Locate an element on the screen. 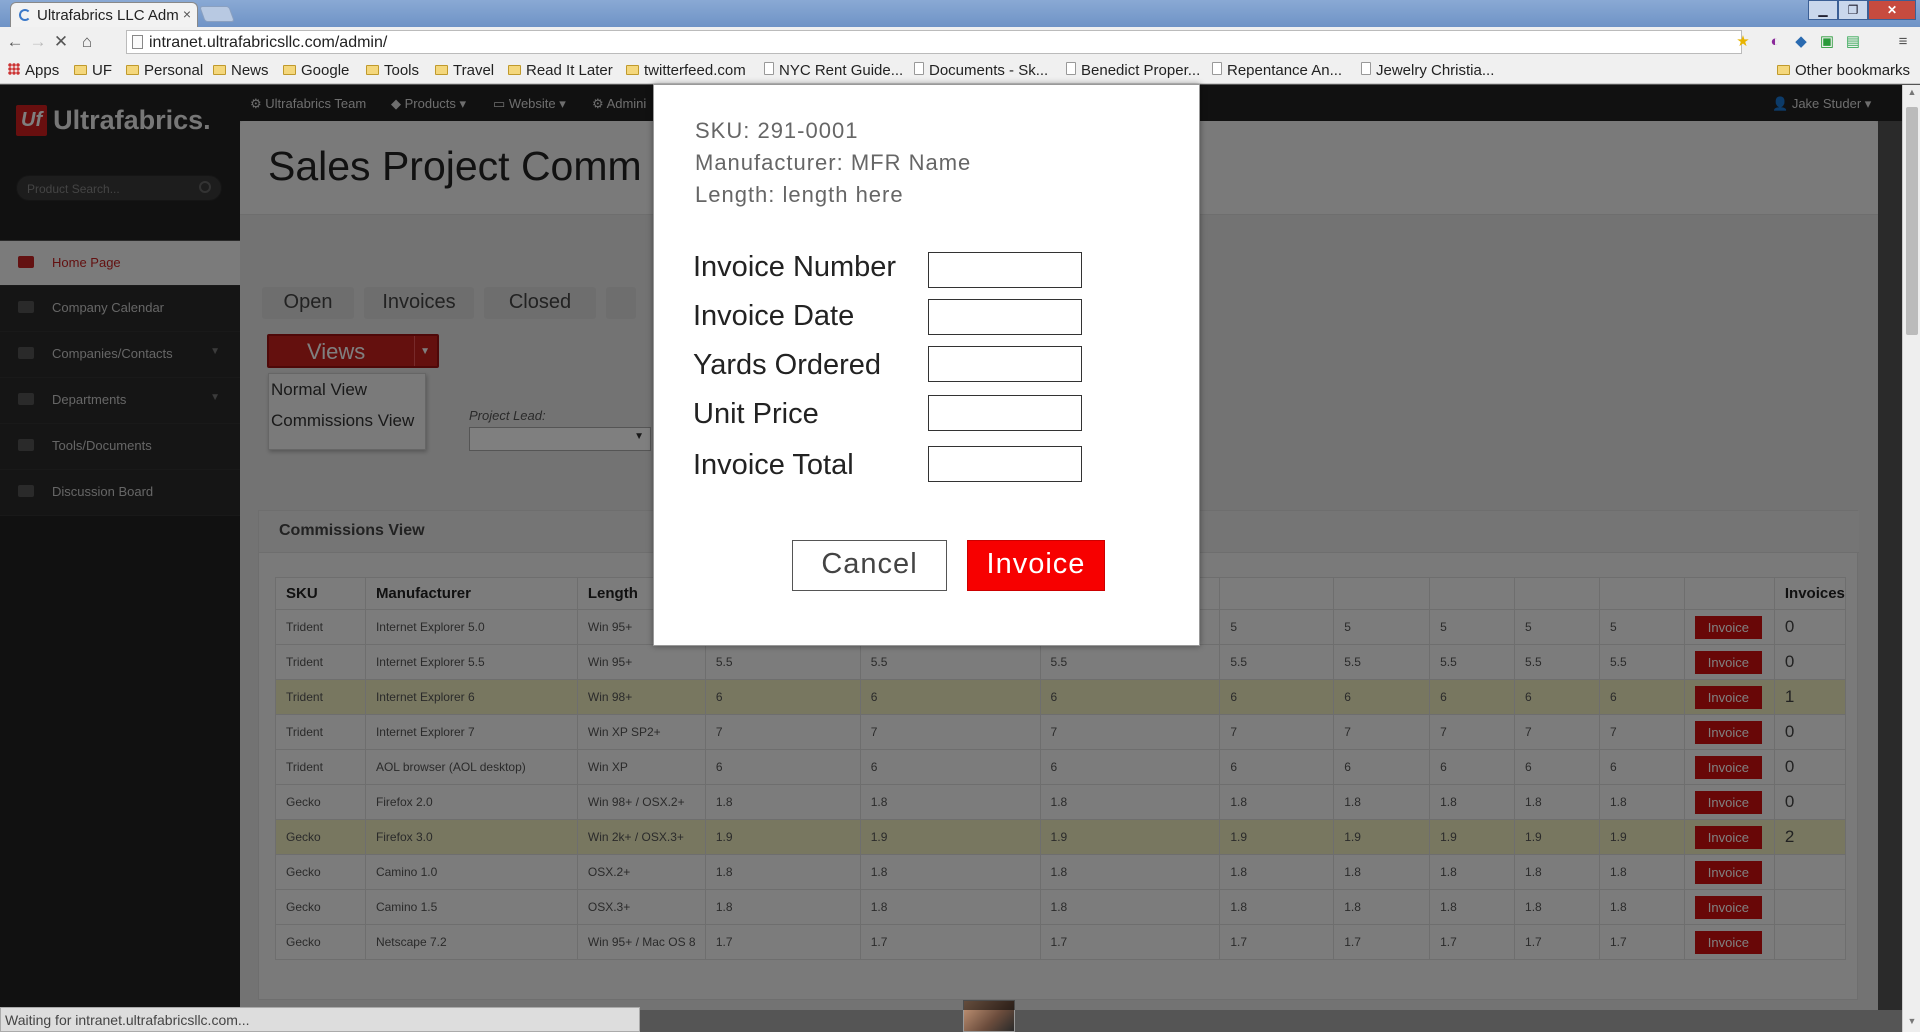  invoice-number-field is located at coordinates (1005, 270).